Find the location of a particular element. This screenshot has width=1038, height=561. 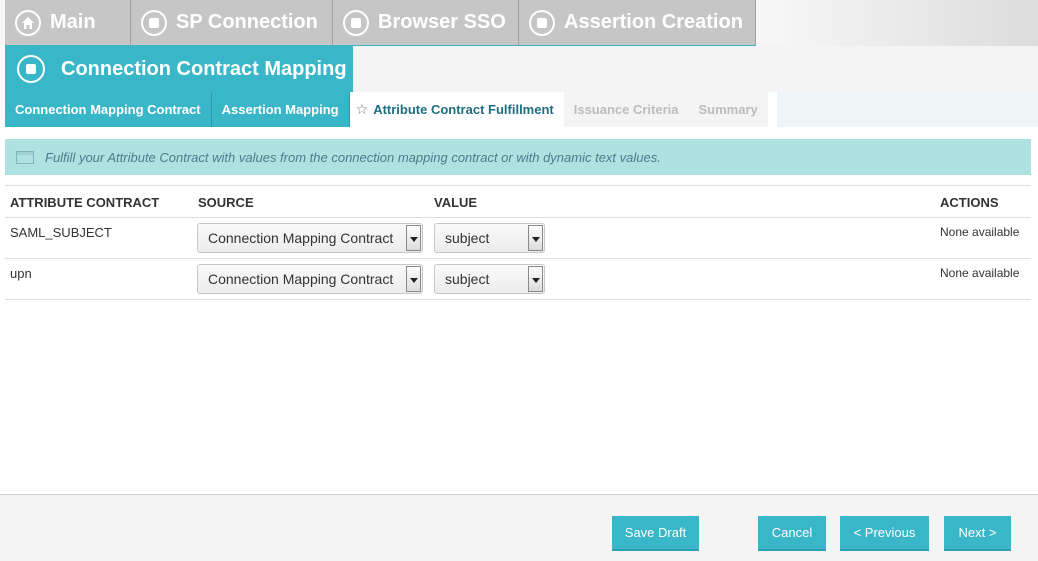

next-button: Next > is located at coordinates (977, 533).